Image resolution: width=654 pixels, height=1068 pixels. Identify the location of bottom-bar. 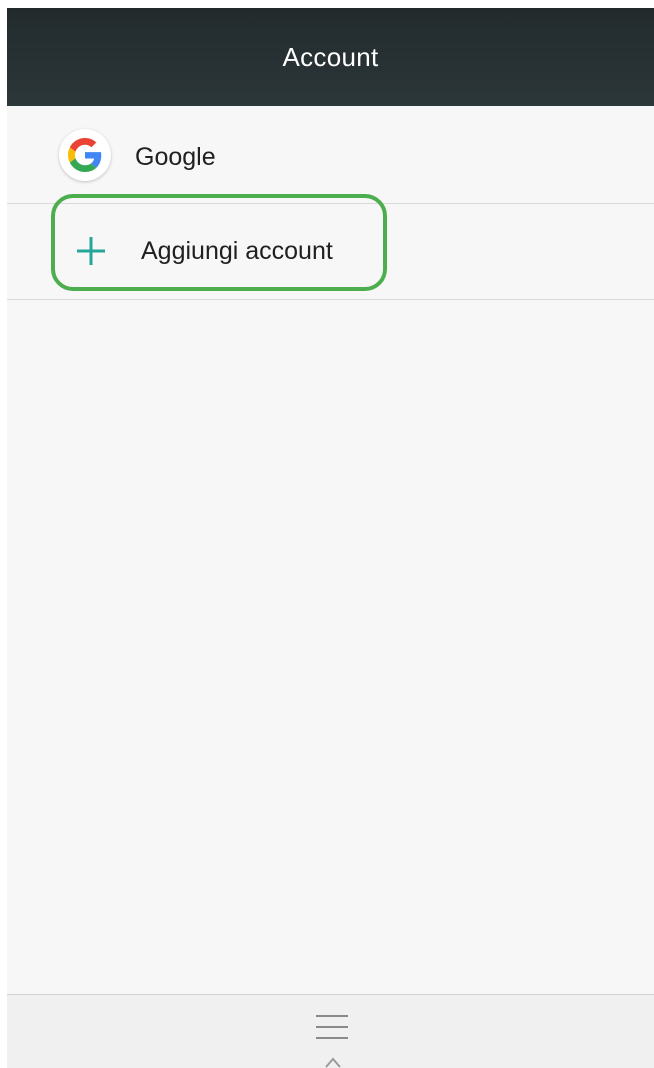
(330, 1031).